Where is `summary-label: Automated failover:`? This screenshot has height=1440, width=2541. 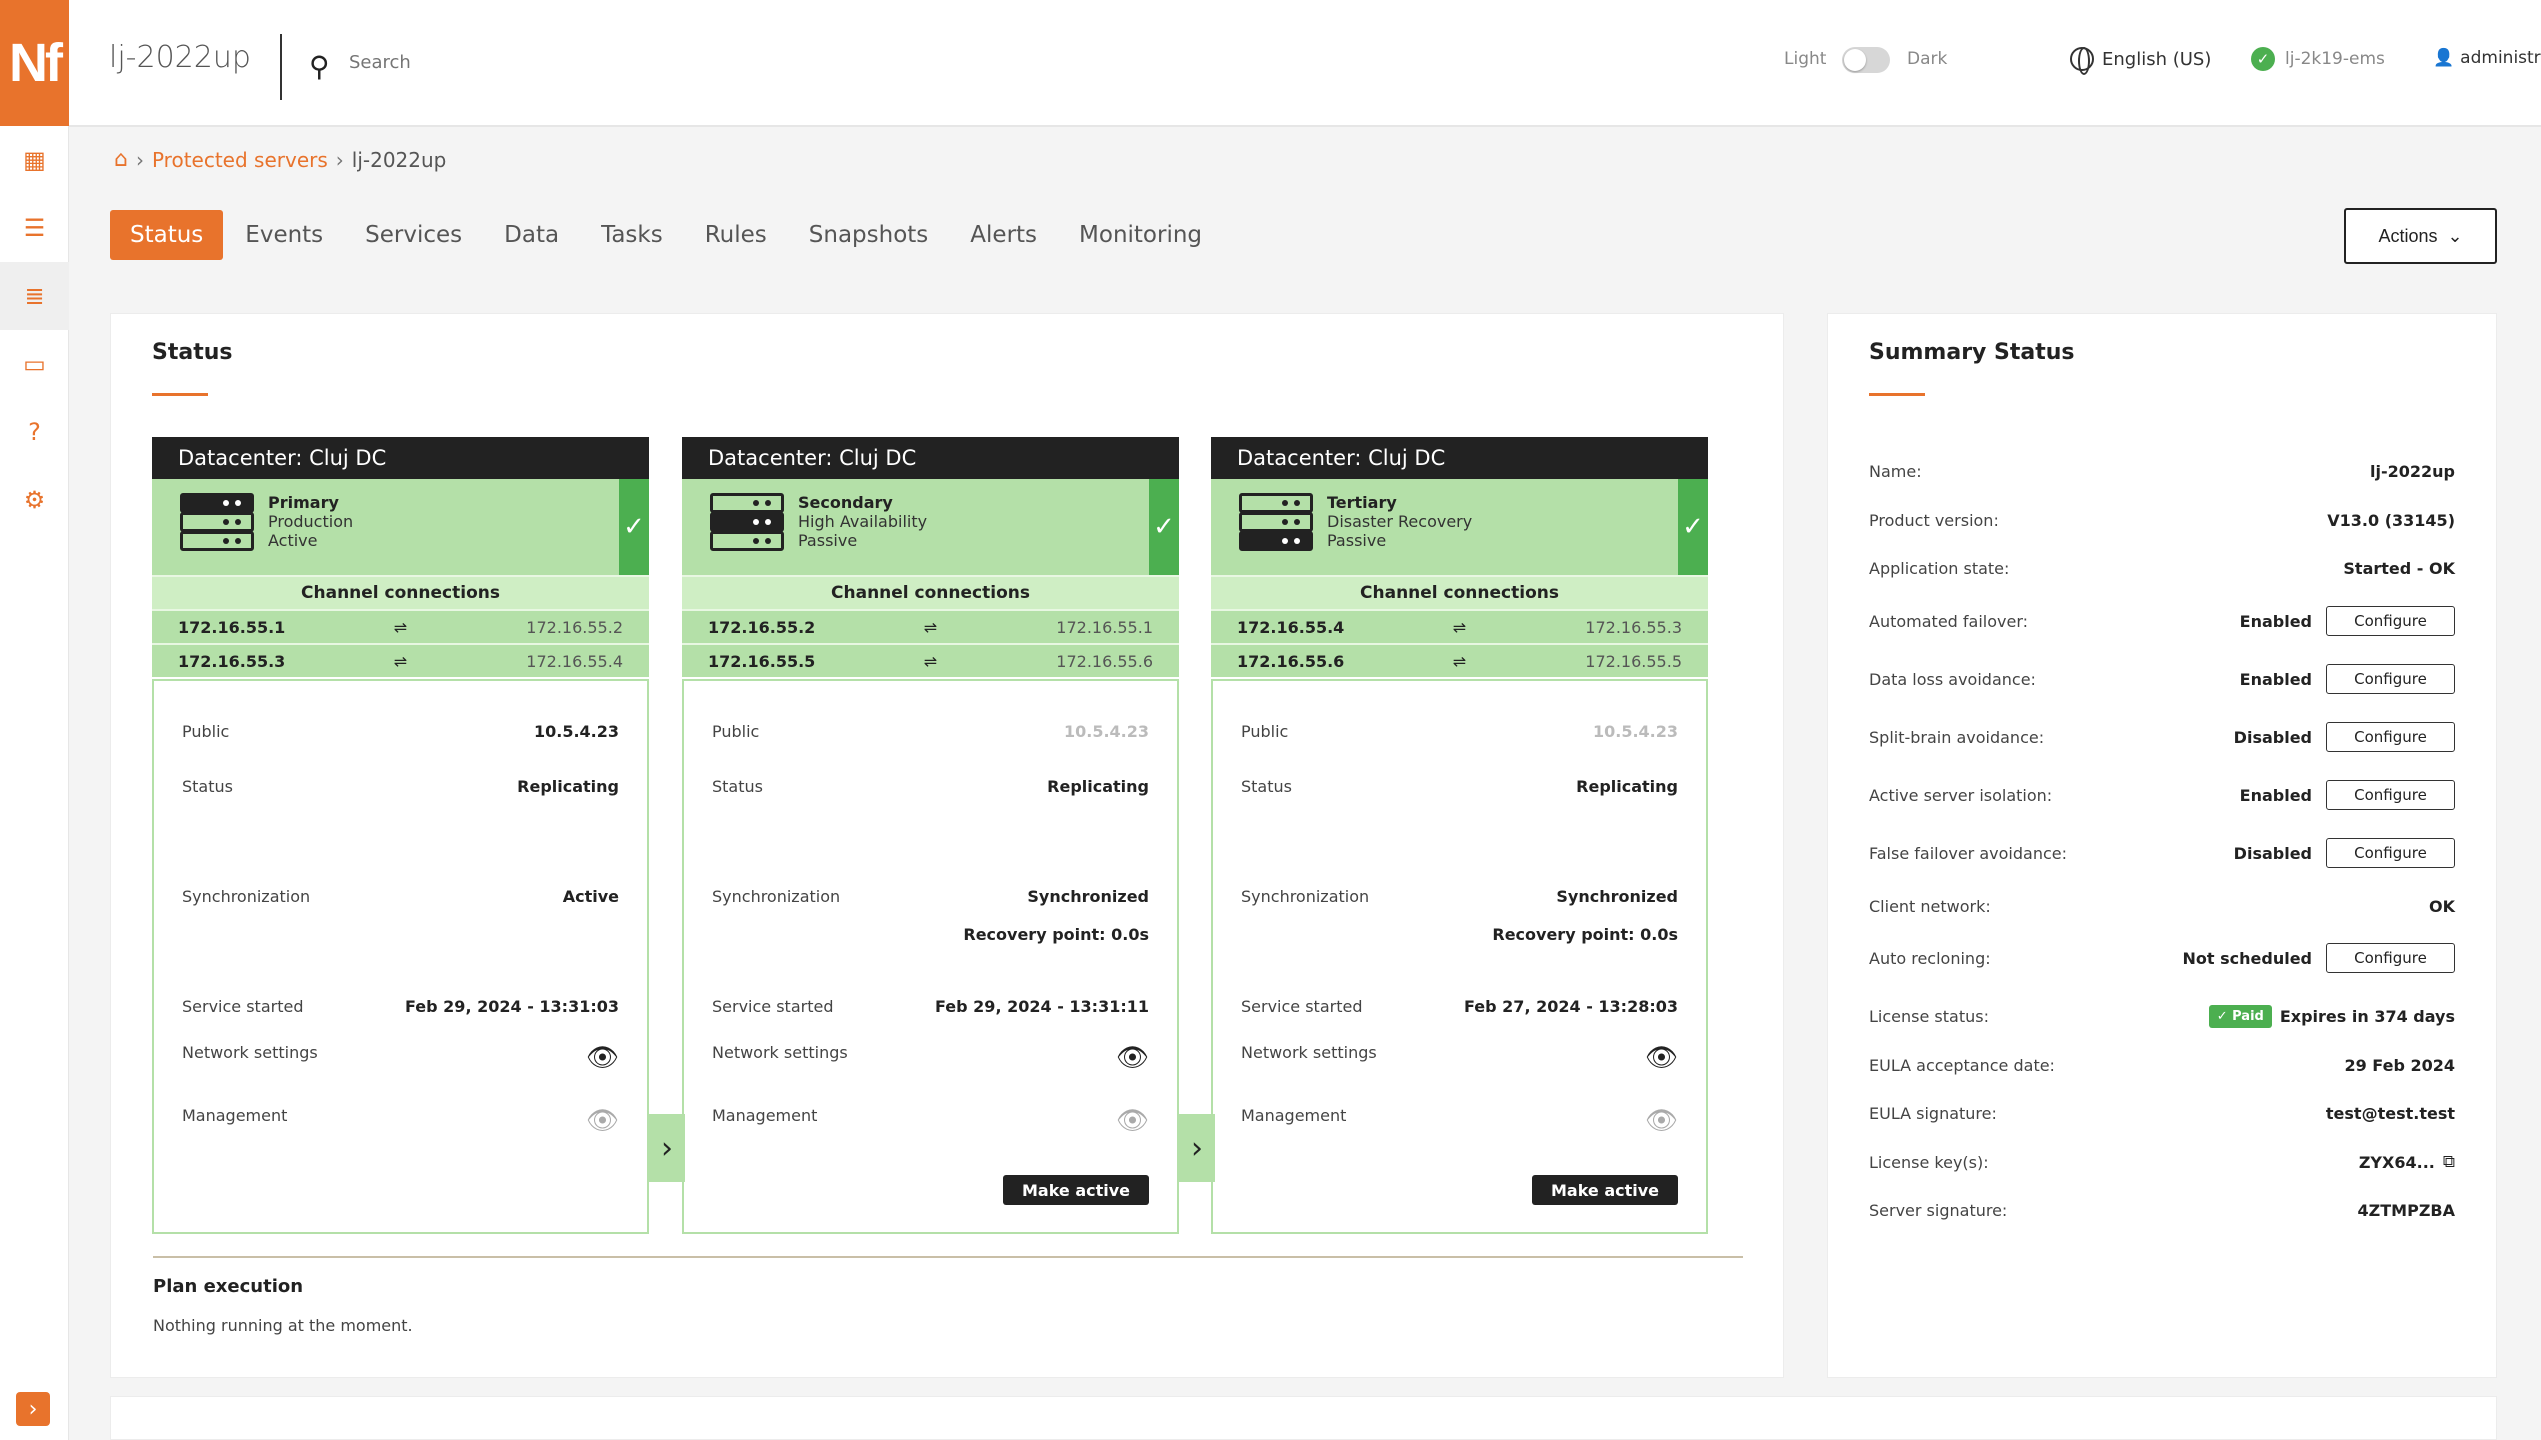
summary-label: Automated failover: is located at coordinates (1949, 621).